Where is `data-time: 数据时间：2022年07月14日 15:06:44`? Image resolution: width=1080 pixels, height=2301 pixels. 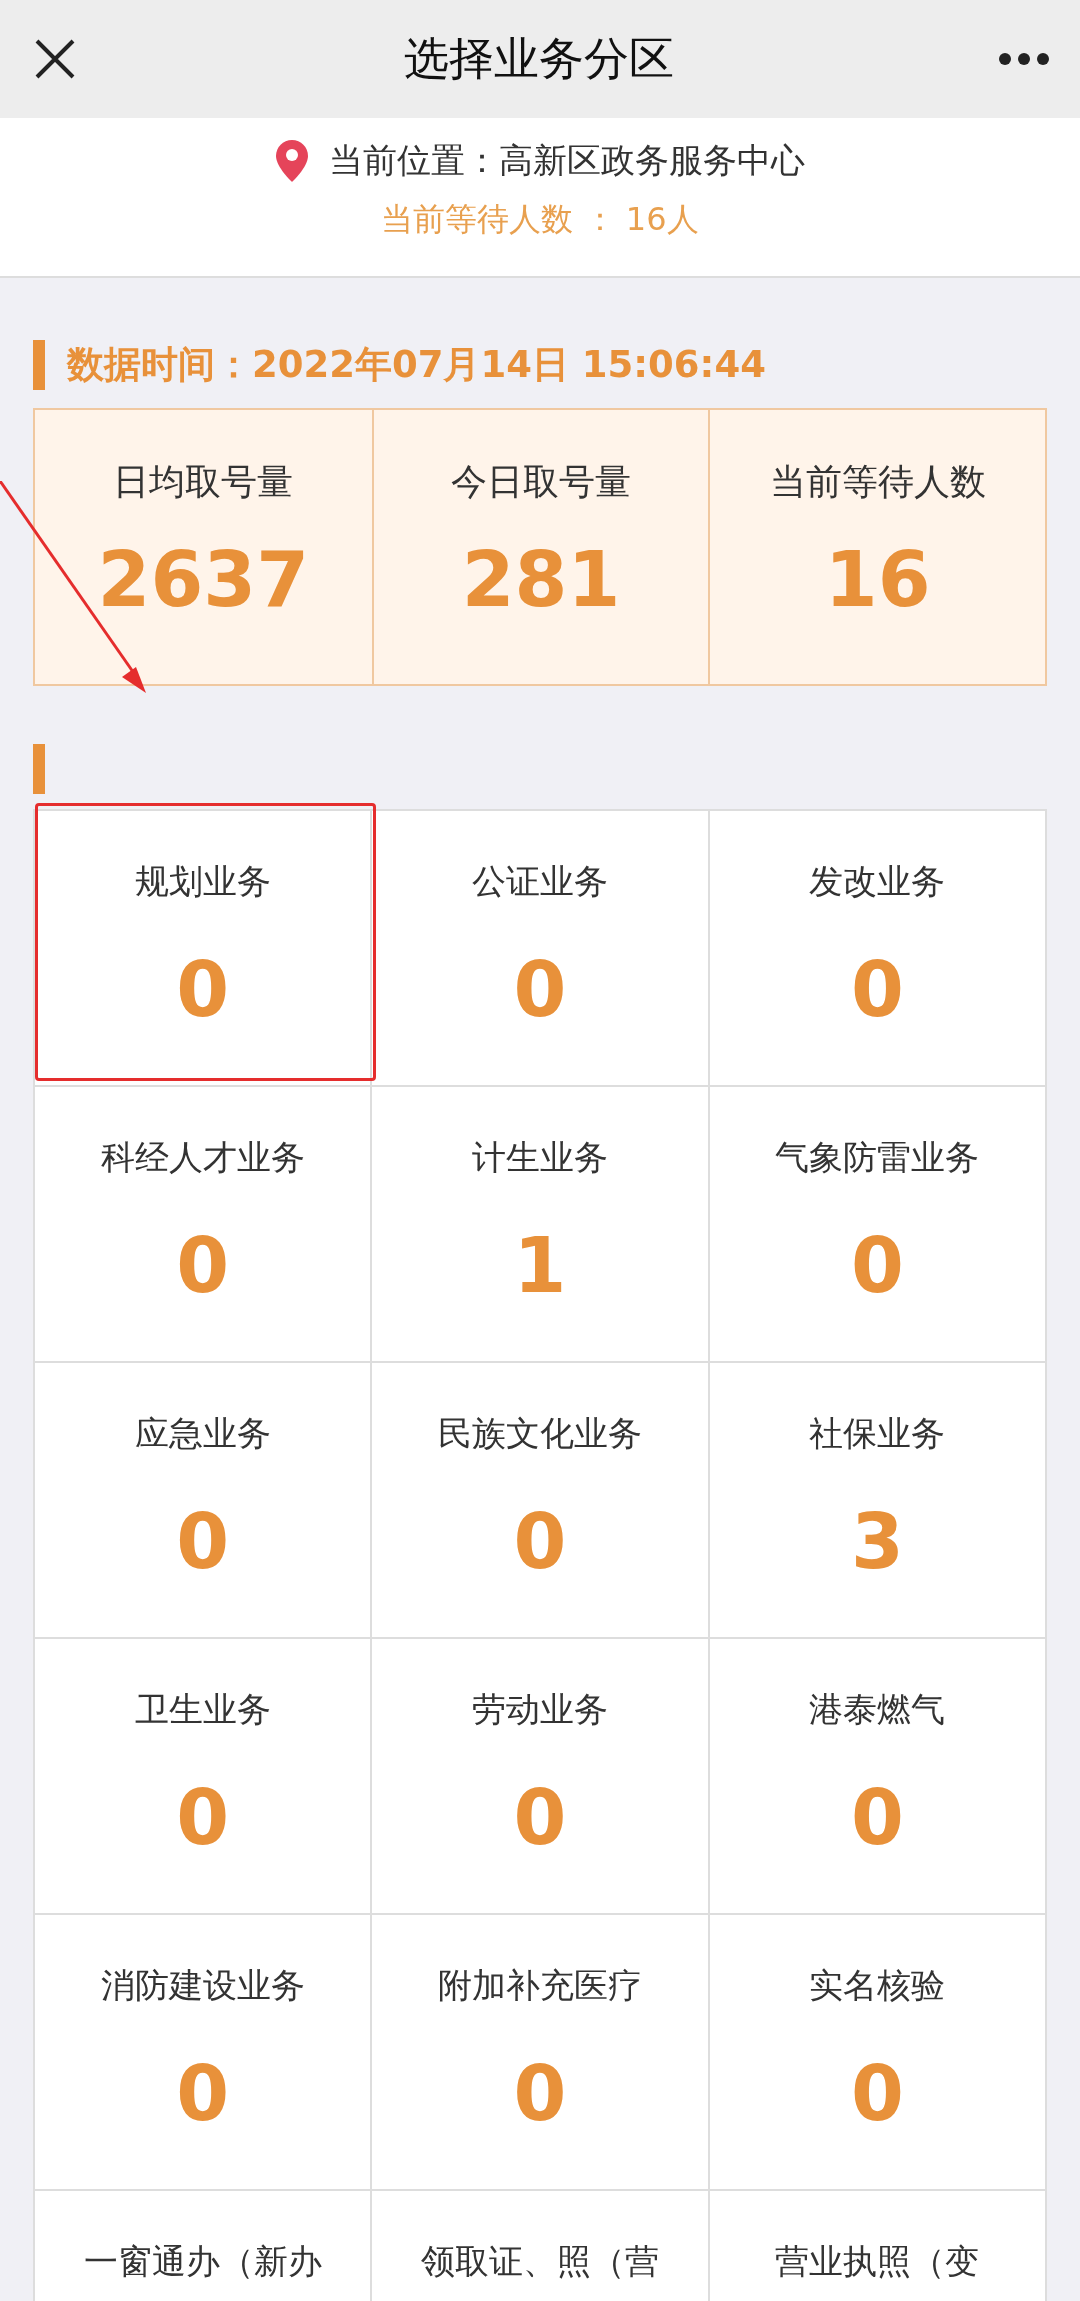 data-time: 数据时间：2022年07月14日 15:06:44 is located at coordinates (416, 365).